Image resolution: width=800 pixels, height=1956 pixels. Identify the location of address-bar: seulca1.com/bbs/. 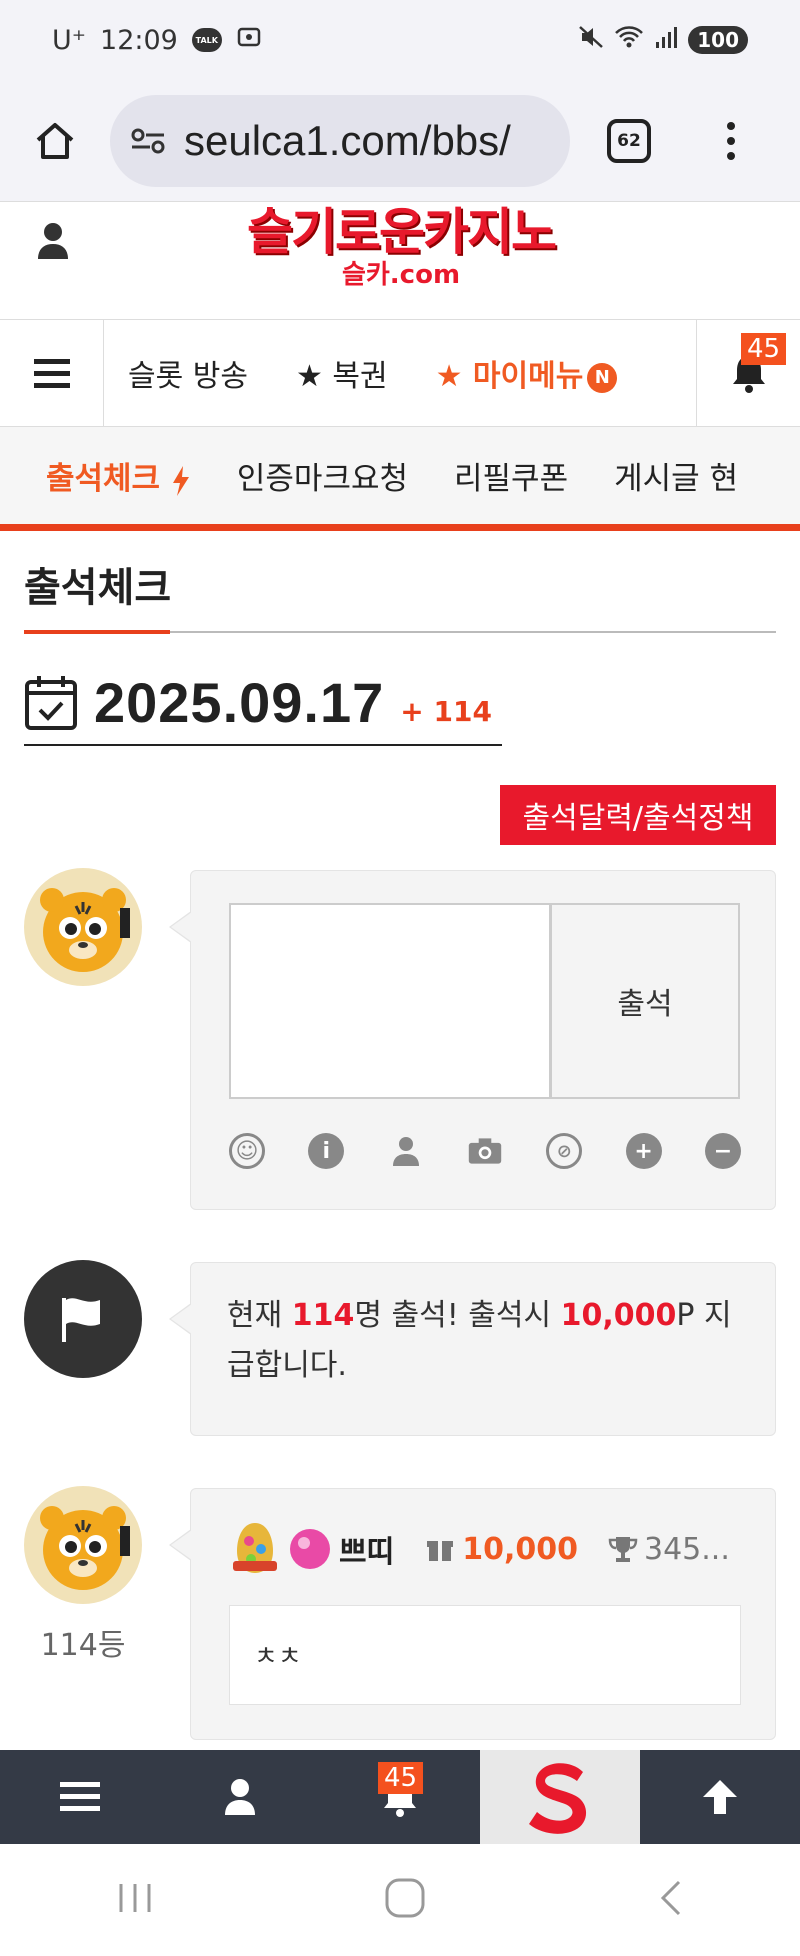
(340, 140).